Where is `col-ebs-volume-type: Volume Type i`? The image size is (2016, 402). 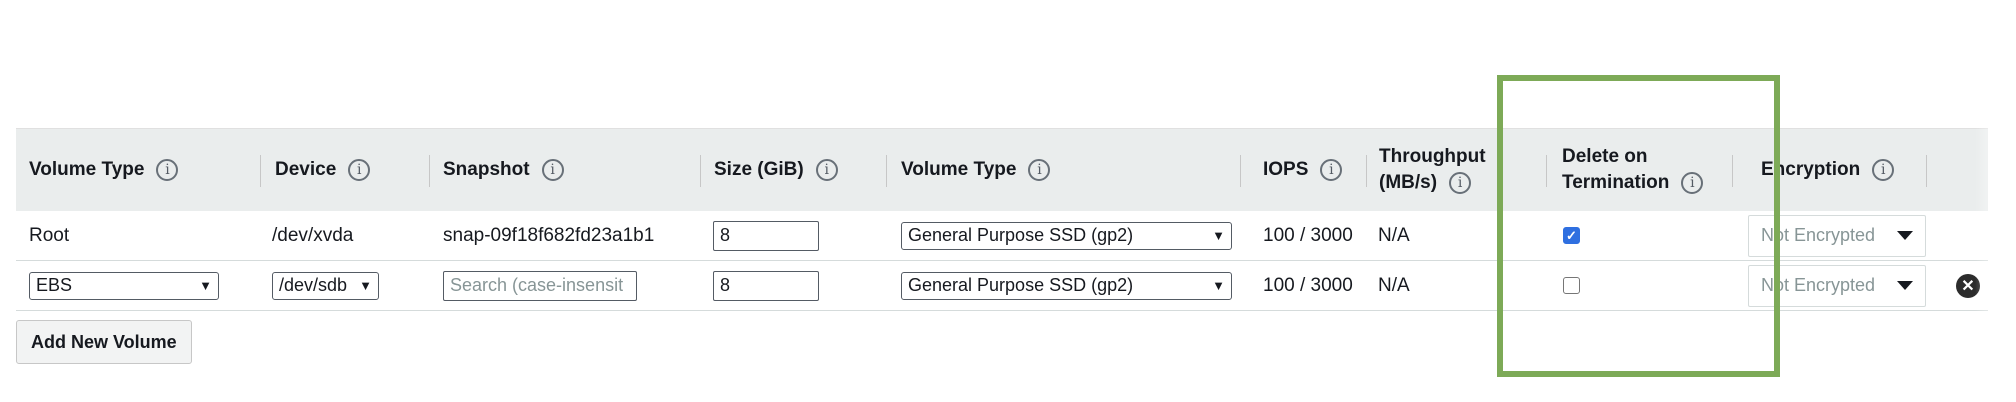 col-ebs-volume-type: Volume Type i is located at coordinates (976, 170).